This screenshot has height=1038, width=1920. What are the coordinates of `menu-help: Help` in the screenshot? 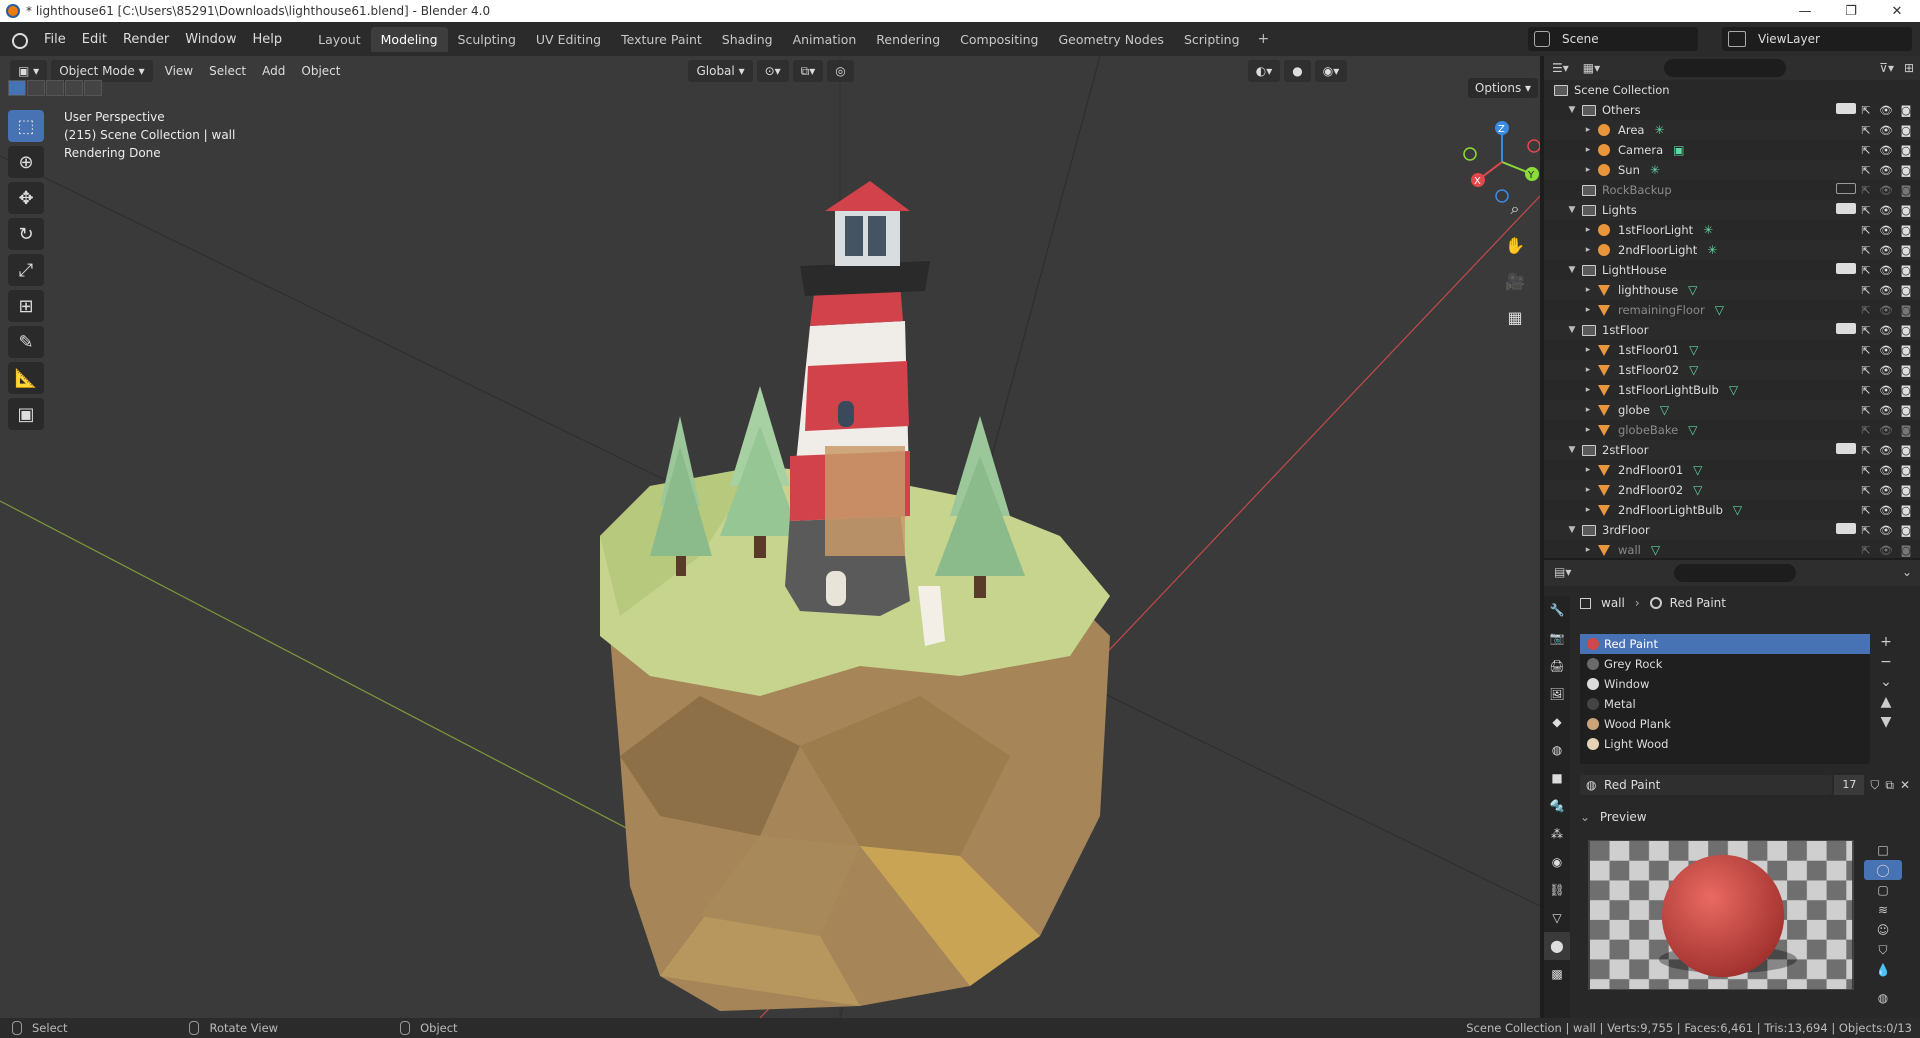 It's located at (268, 39).